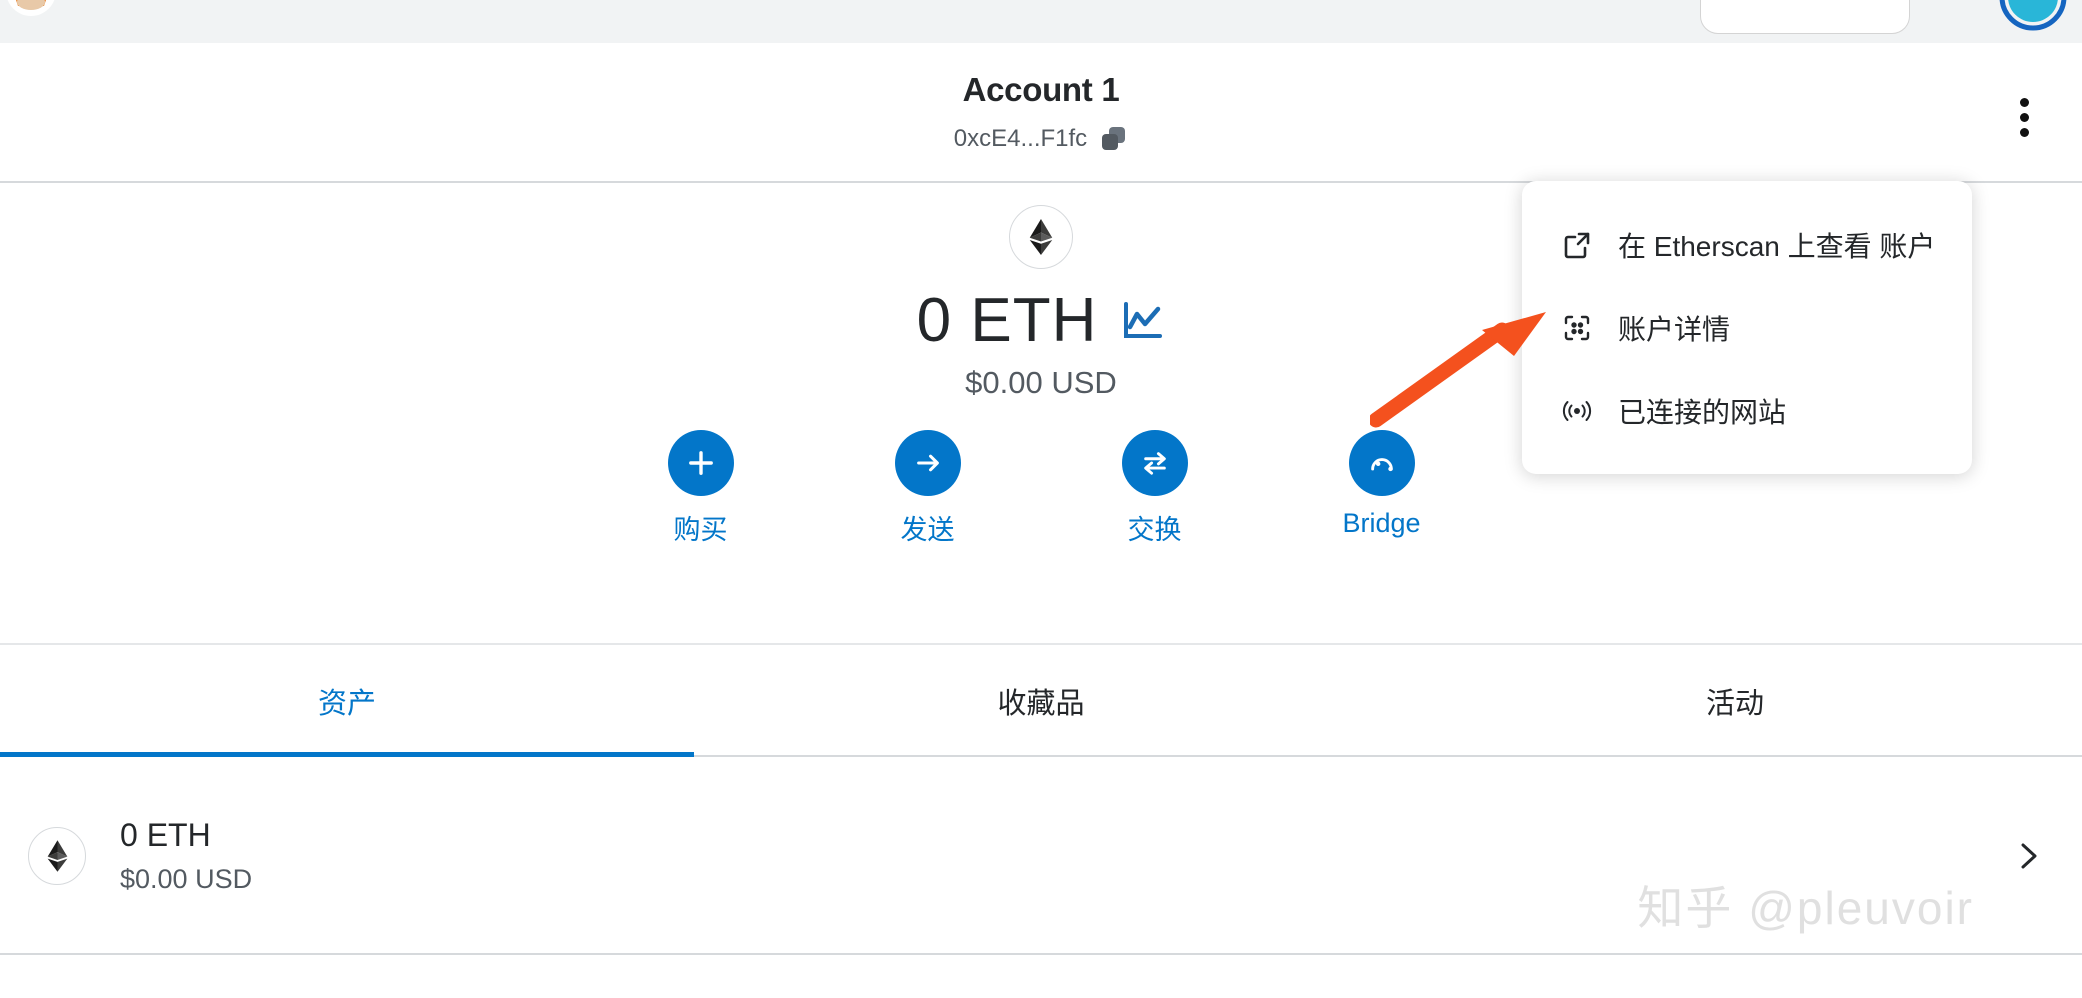  Describe the element at coordinates (2033, 17) in the screenshot. I see `extension-icon` at that location.